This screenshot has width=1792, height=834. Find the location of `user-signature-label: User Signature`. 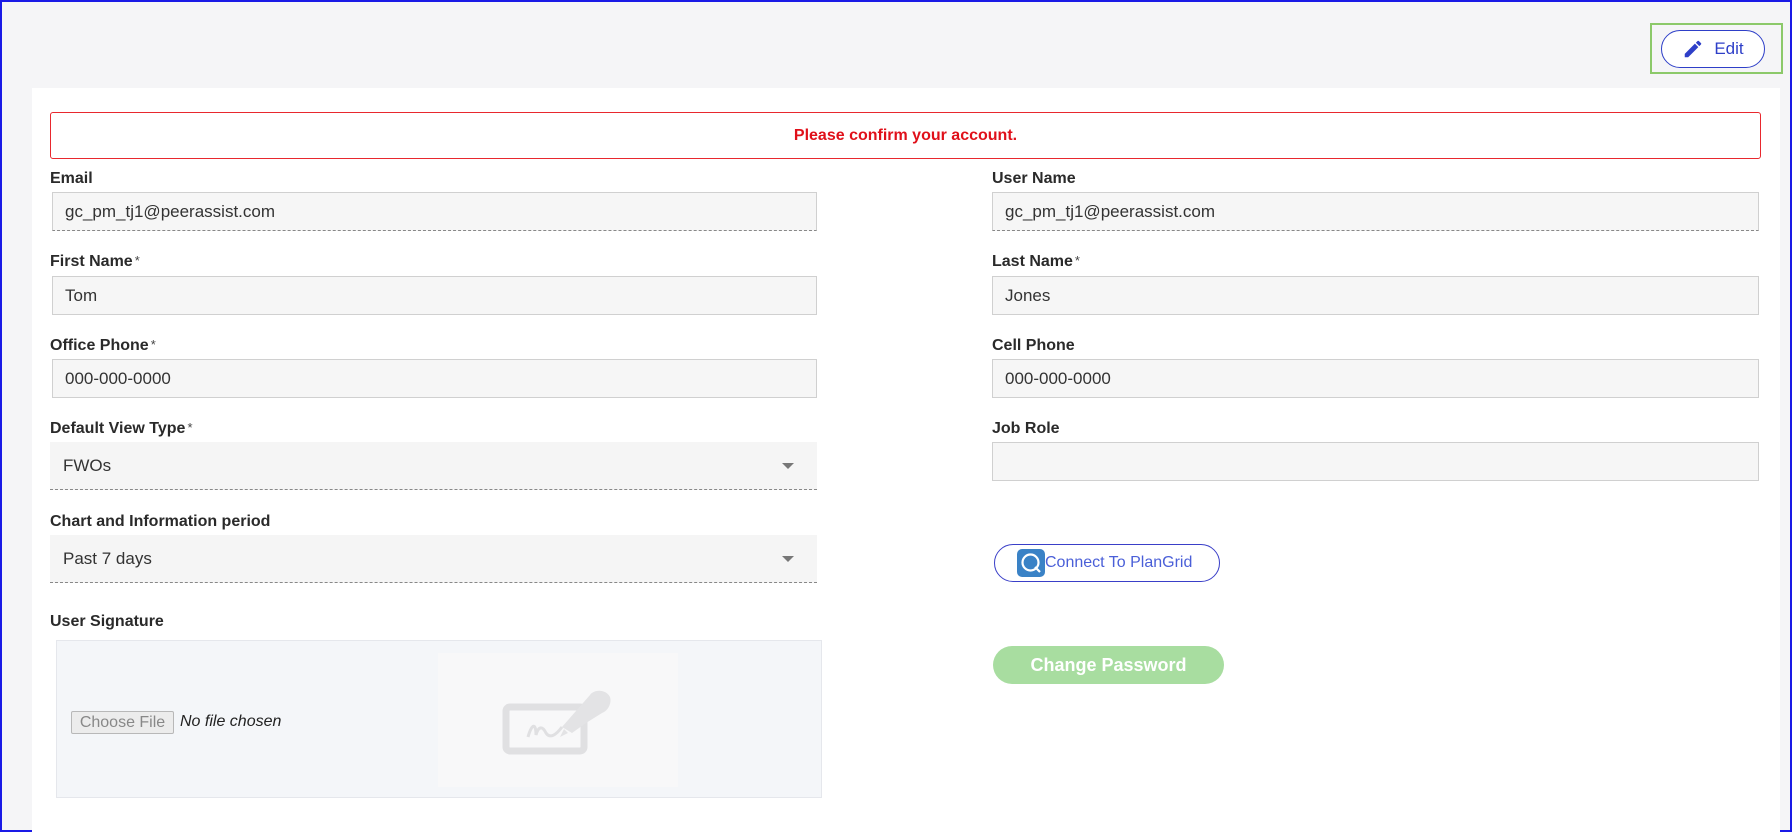

user-signature-label: User Signature is located at coordinates (107, 621).